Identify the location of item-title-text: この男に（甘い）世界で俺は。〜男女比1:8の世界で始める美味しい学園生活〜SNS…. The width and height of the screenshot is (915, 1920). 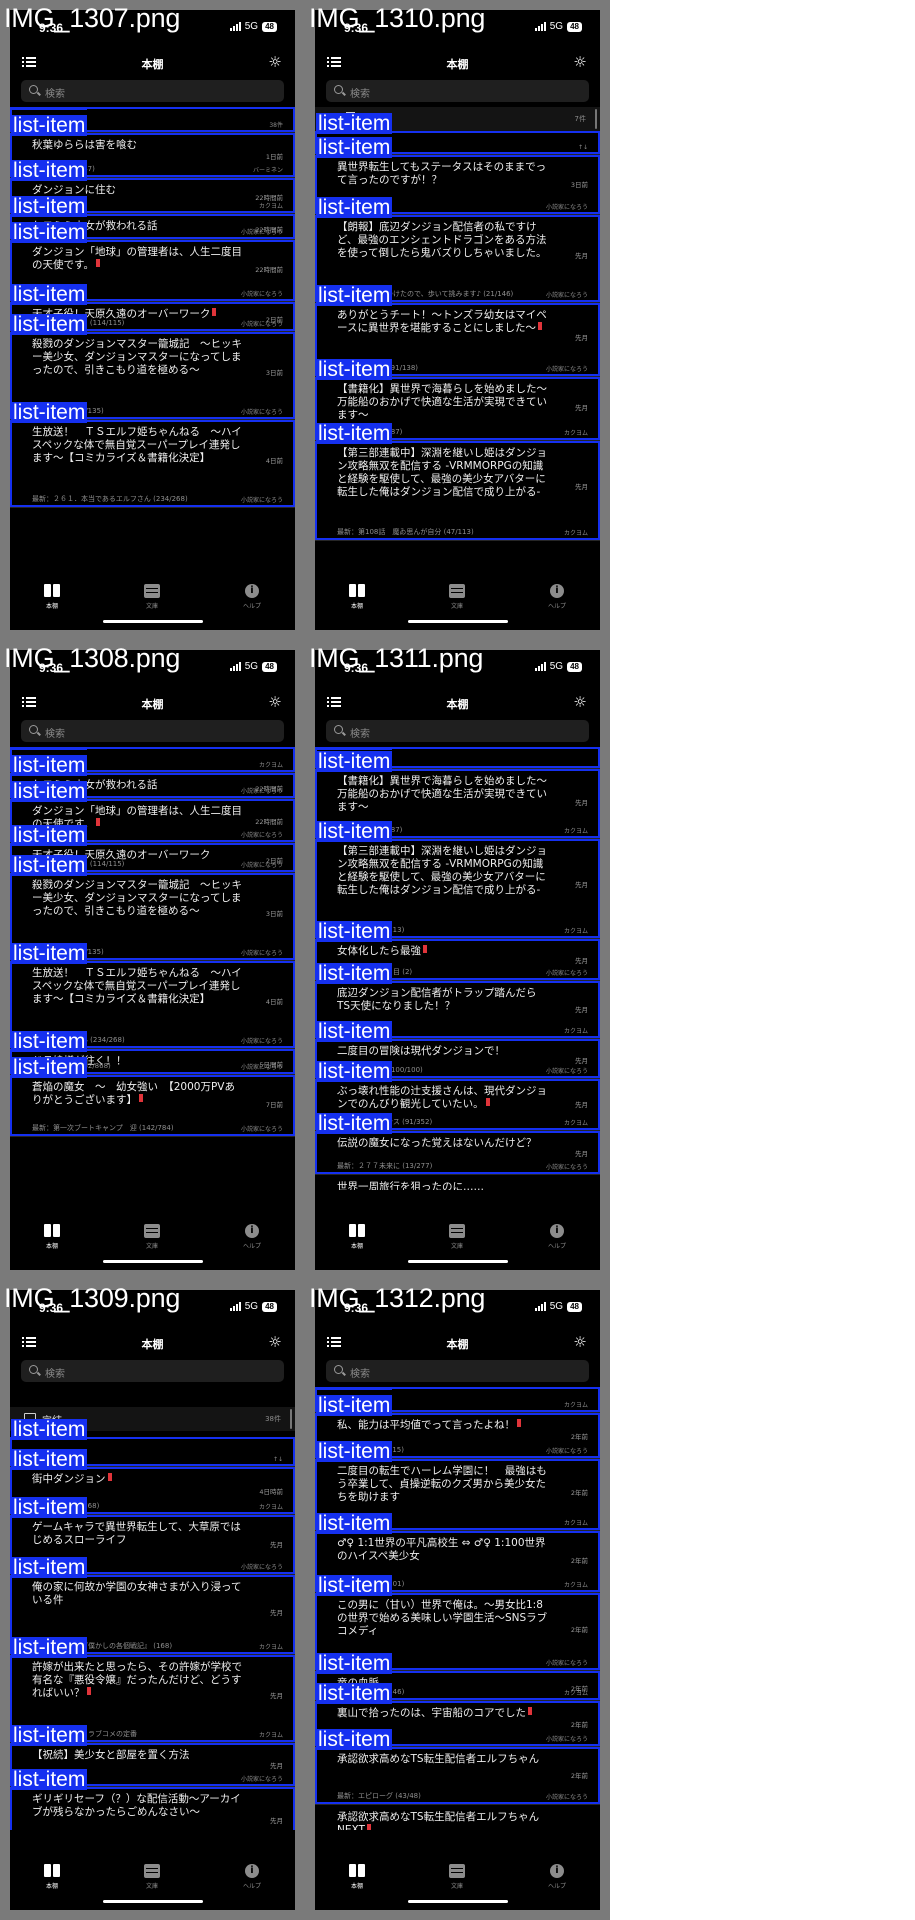
(442, 1618).